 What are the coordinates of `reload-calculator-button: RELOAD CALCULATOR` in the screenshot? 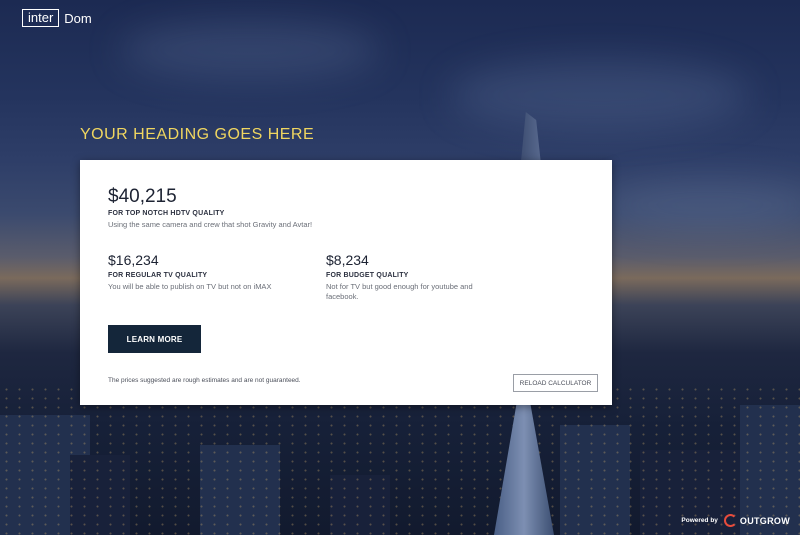 It's located at (555, 383).